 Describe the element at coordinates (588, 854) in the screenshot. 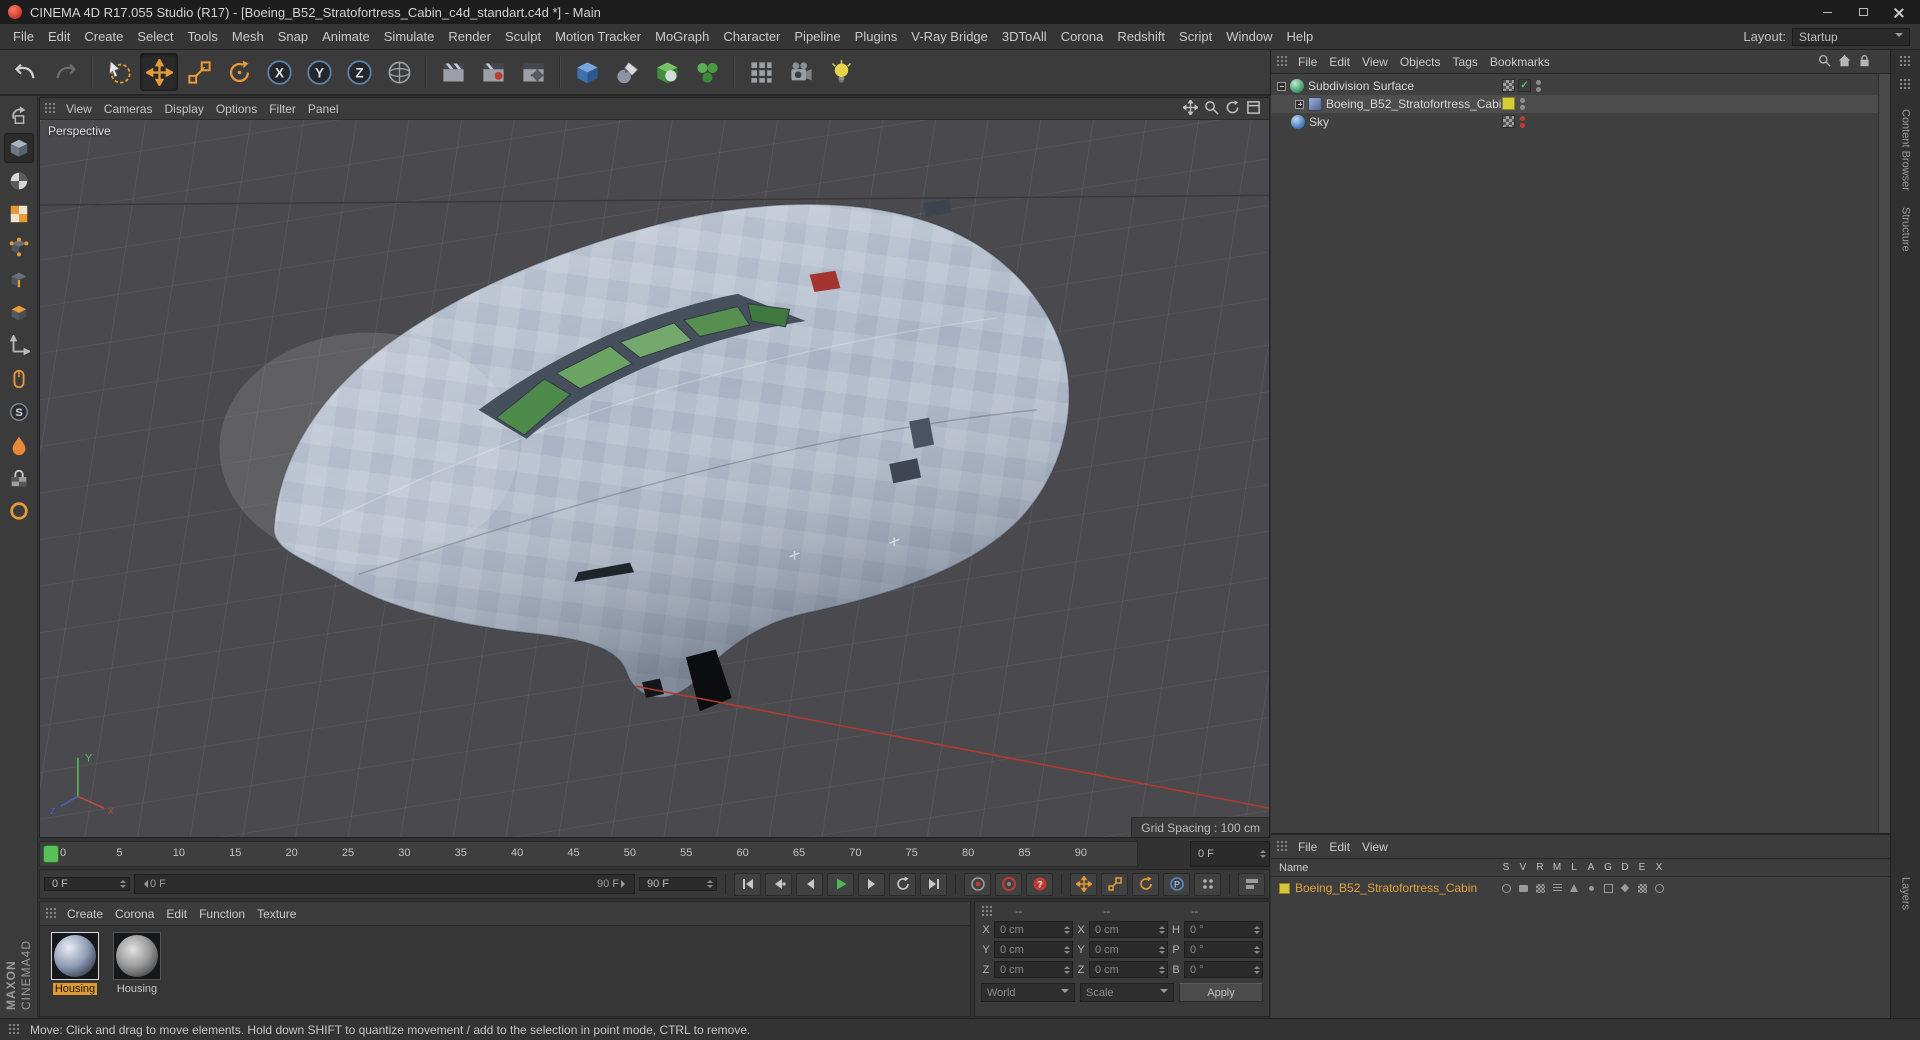

I see `timeline-ruler: 0 5 10 15 20 25 30 35 40 45 50 55 60 65 70 75 80 85 90` at that location.